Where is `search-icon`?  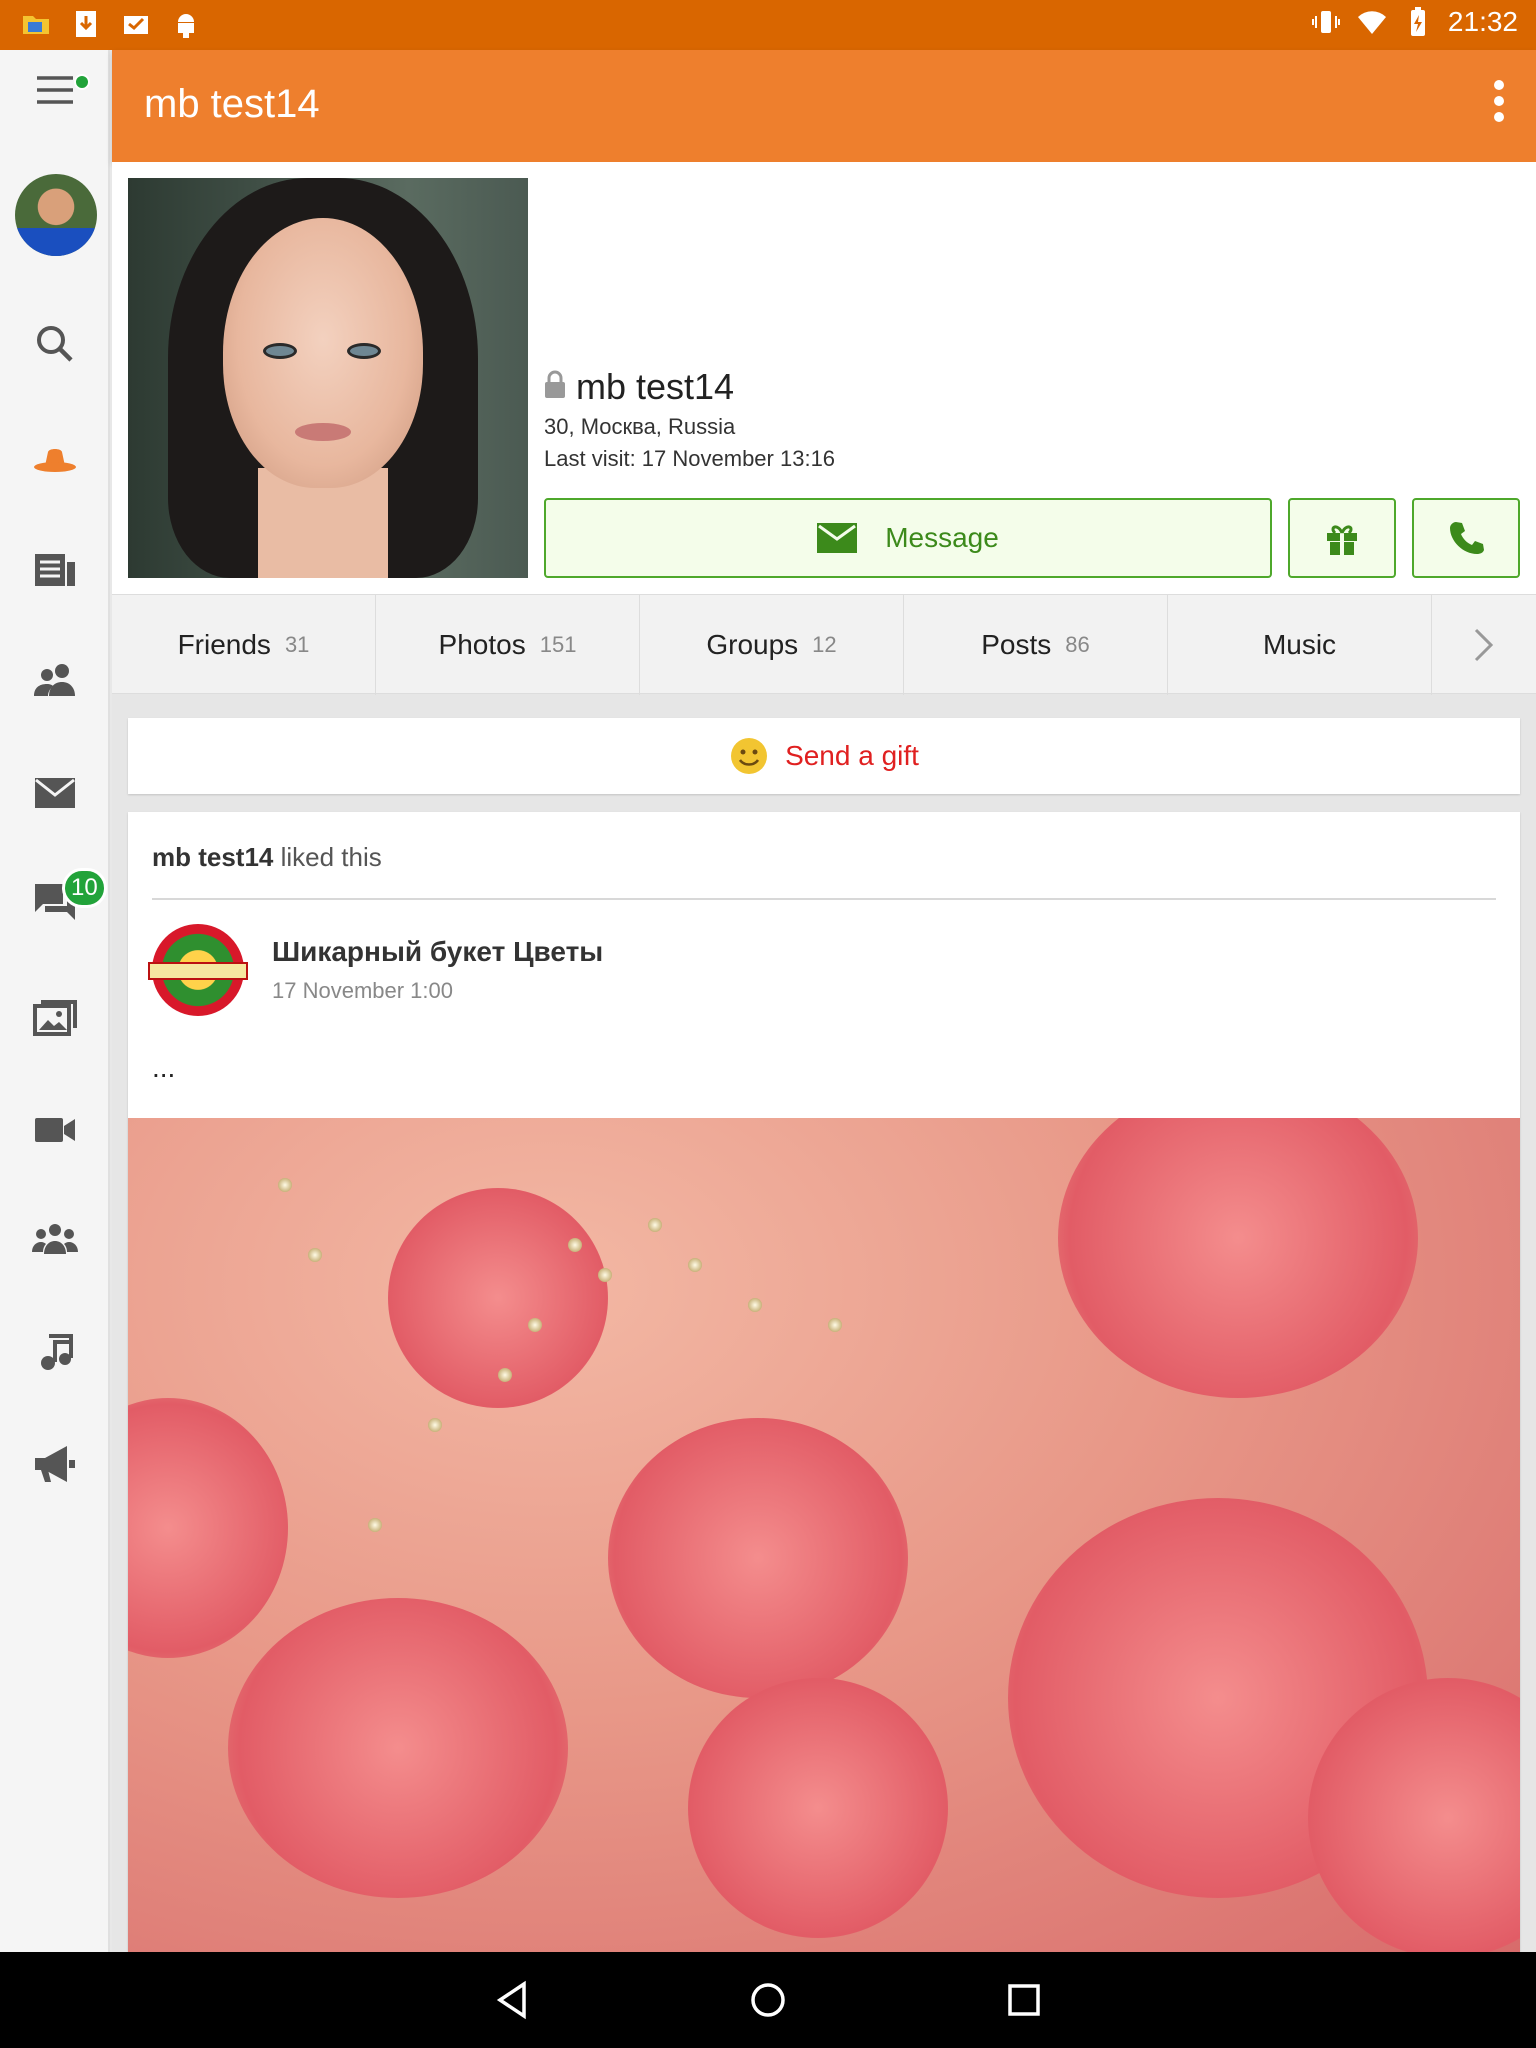 search-icon is located at coordinates (55, 344).